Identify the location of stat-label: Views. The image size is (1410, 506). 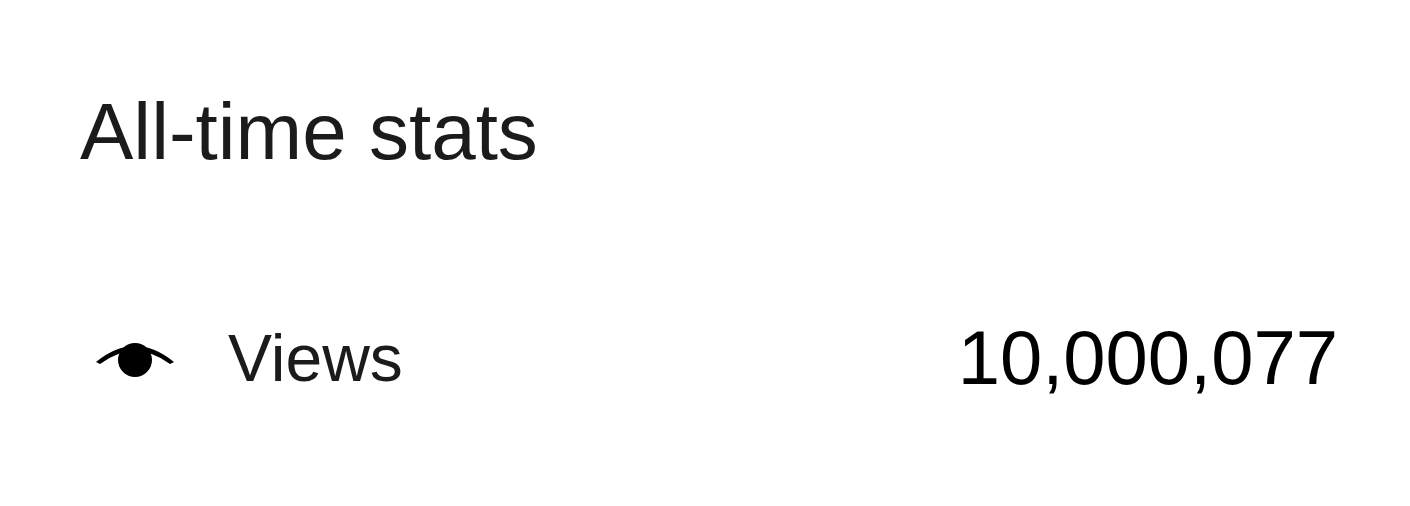
(315, 358).